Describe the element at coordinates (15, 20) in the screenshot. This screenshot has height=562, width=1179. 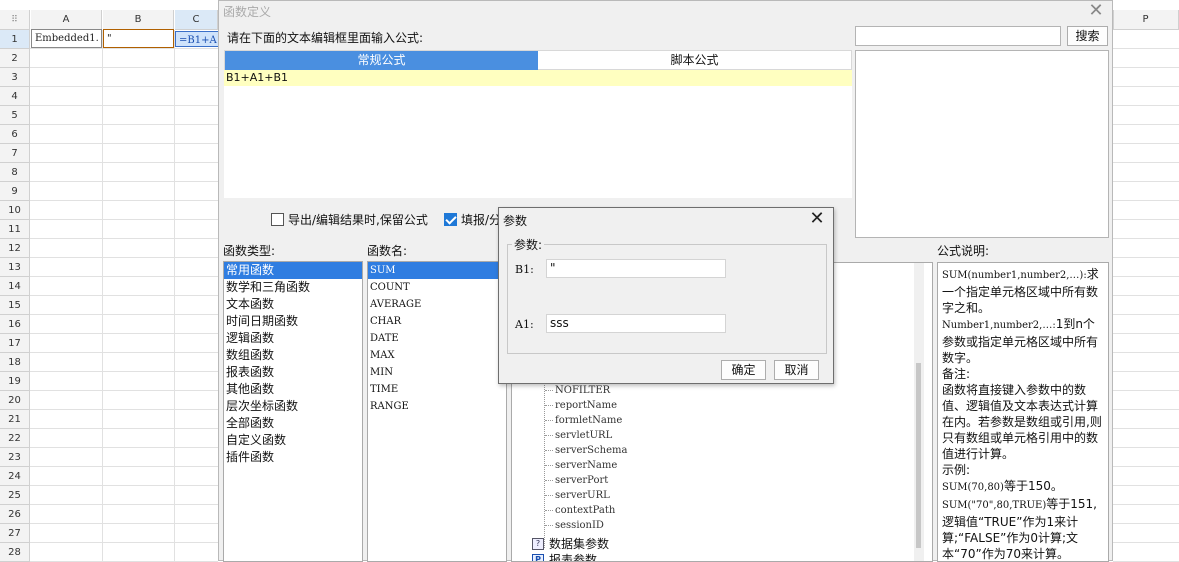
I see `select-all-corner: ⠿` at that location.